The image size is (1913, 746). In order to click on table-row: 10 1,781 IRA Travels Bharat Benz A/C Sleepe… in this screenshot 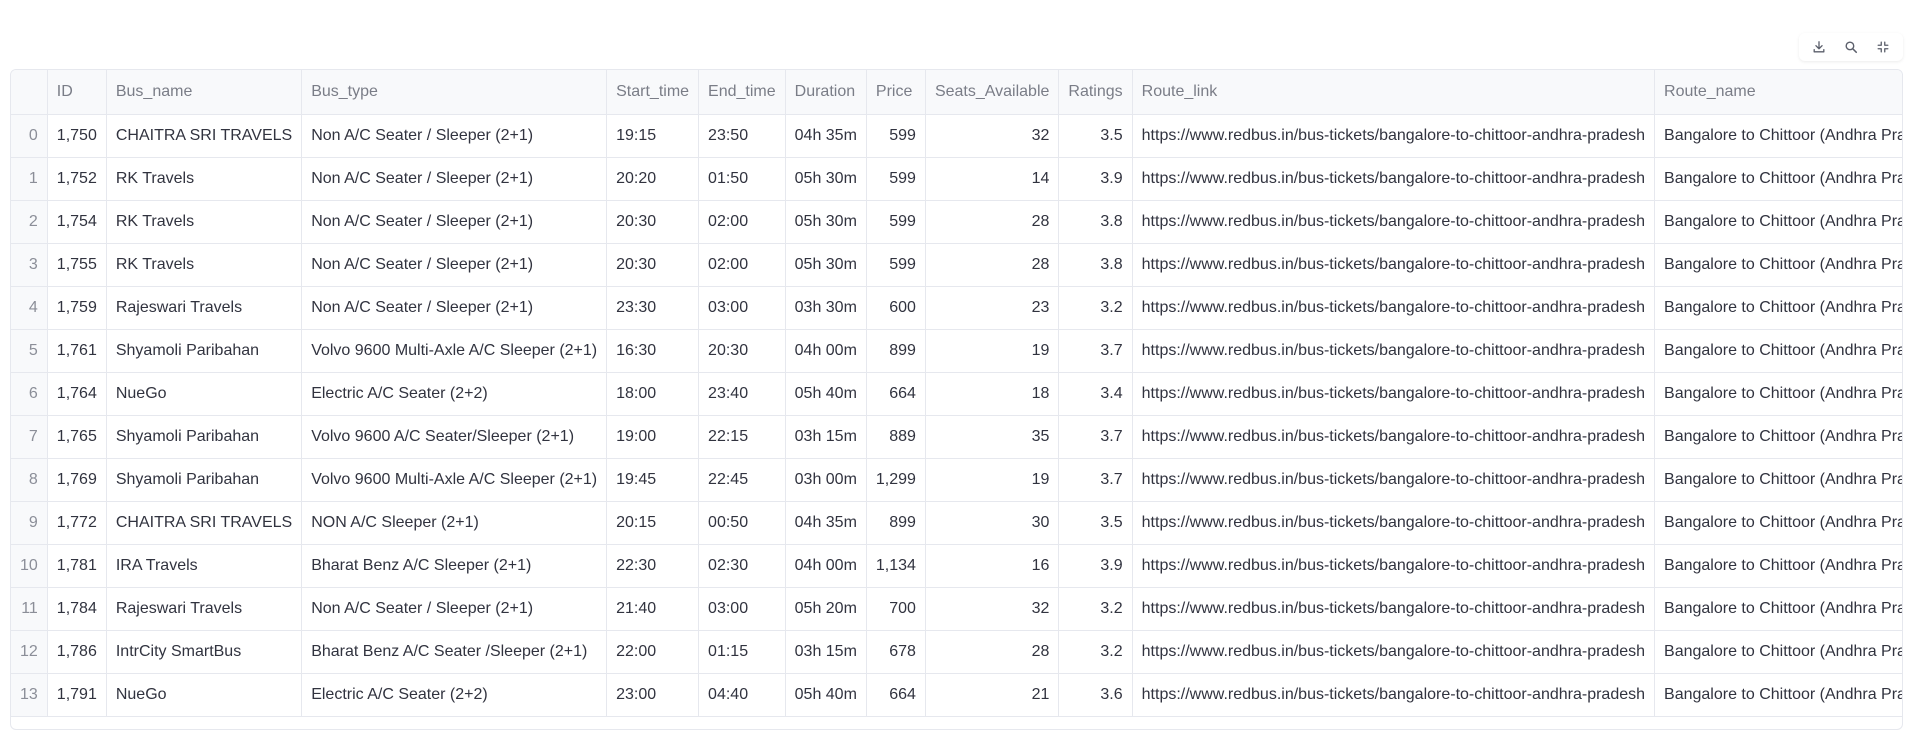, I will do `click(956, 566)`.